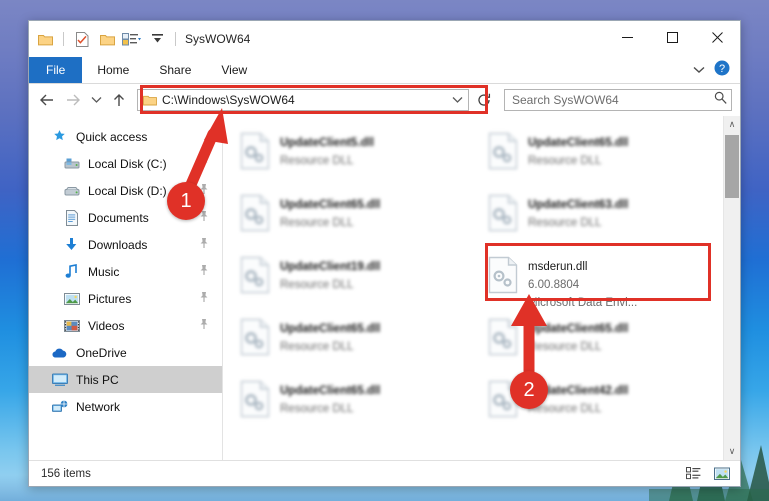 The height and width of the screenshot is (501, 769). What do you see at coordinates (157, 39) in the screenshot?
I see `minimize-ribbon-icon` at bounding box center [157, 39].